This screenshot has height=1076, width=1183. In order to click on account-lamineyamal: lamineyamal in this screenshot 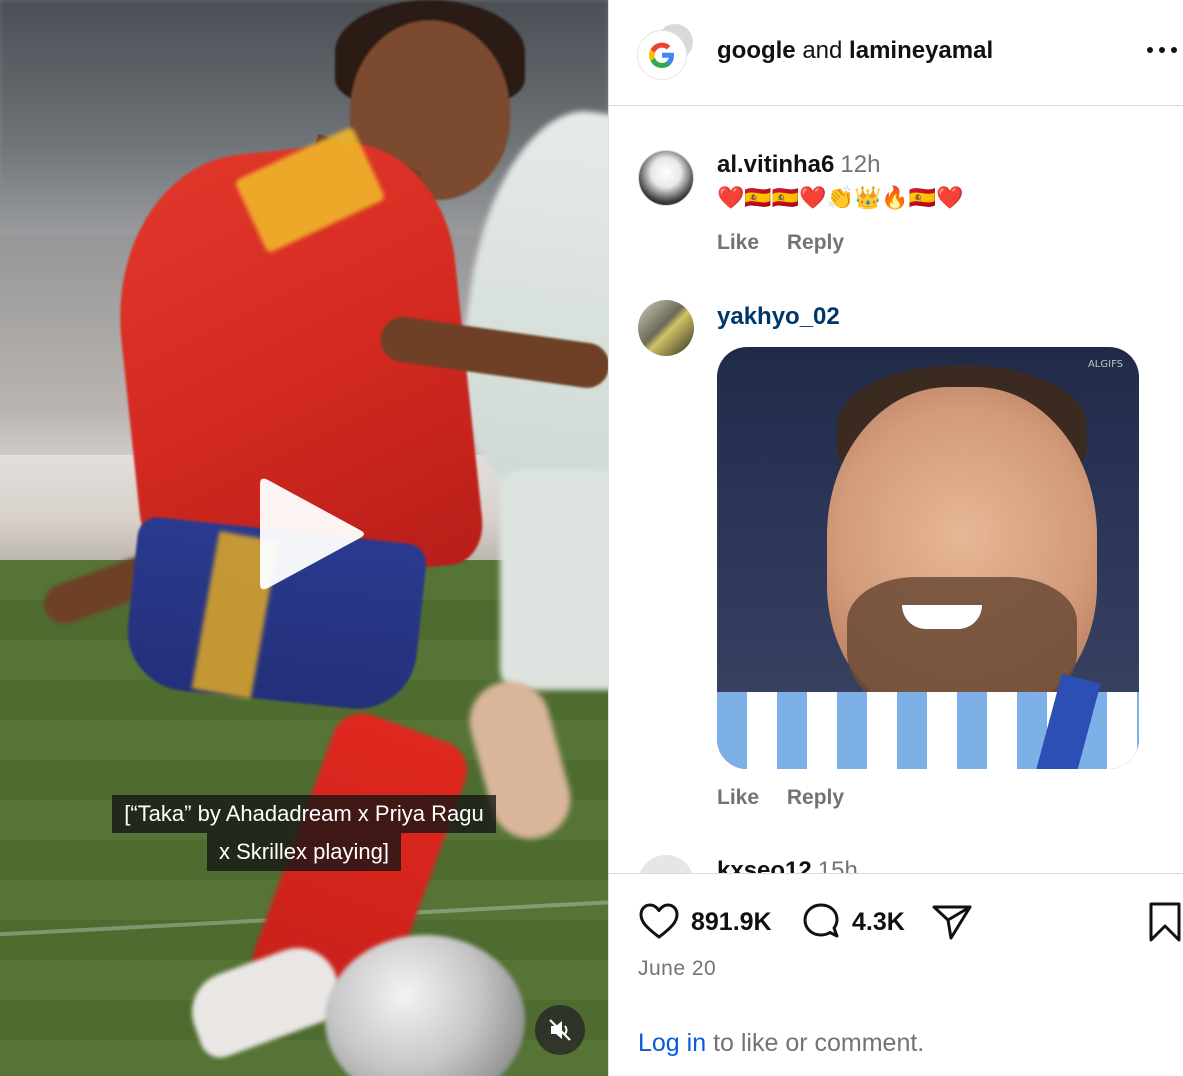, I will do `click(921, 50)`.